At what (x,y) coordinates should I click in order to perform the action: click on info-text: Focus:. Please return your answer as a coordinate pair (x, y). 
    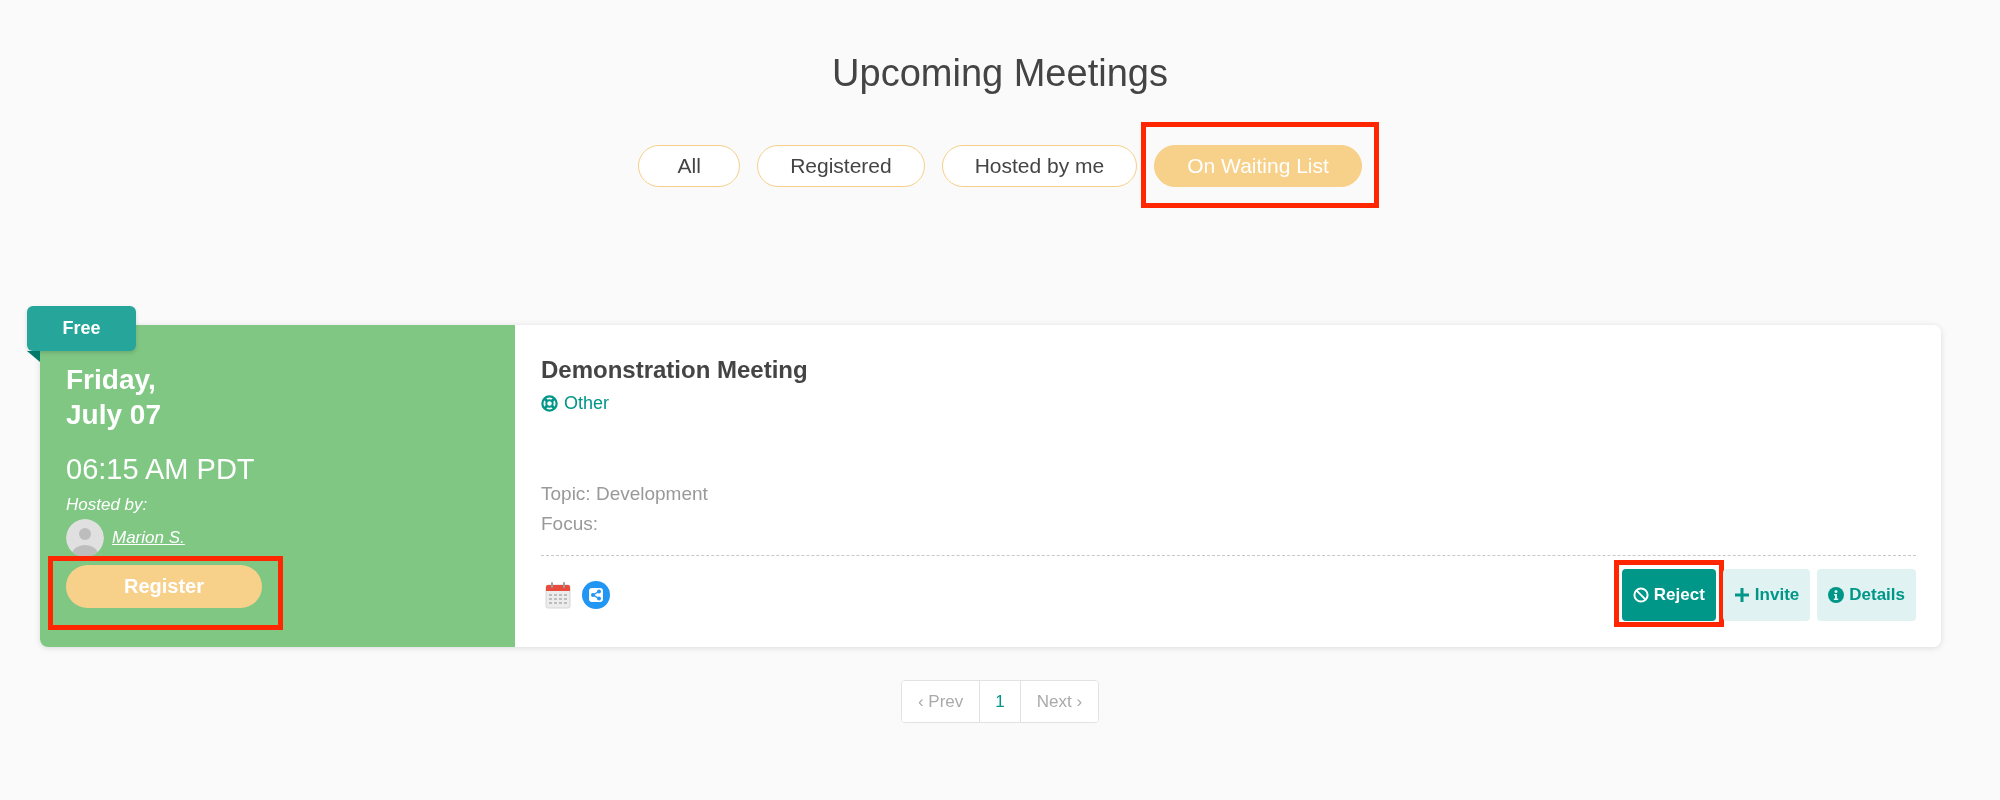
    Looking at the image, I should click on (570, 524).